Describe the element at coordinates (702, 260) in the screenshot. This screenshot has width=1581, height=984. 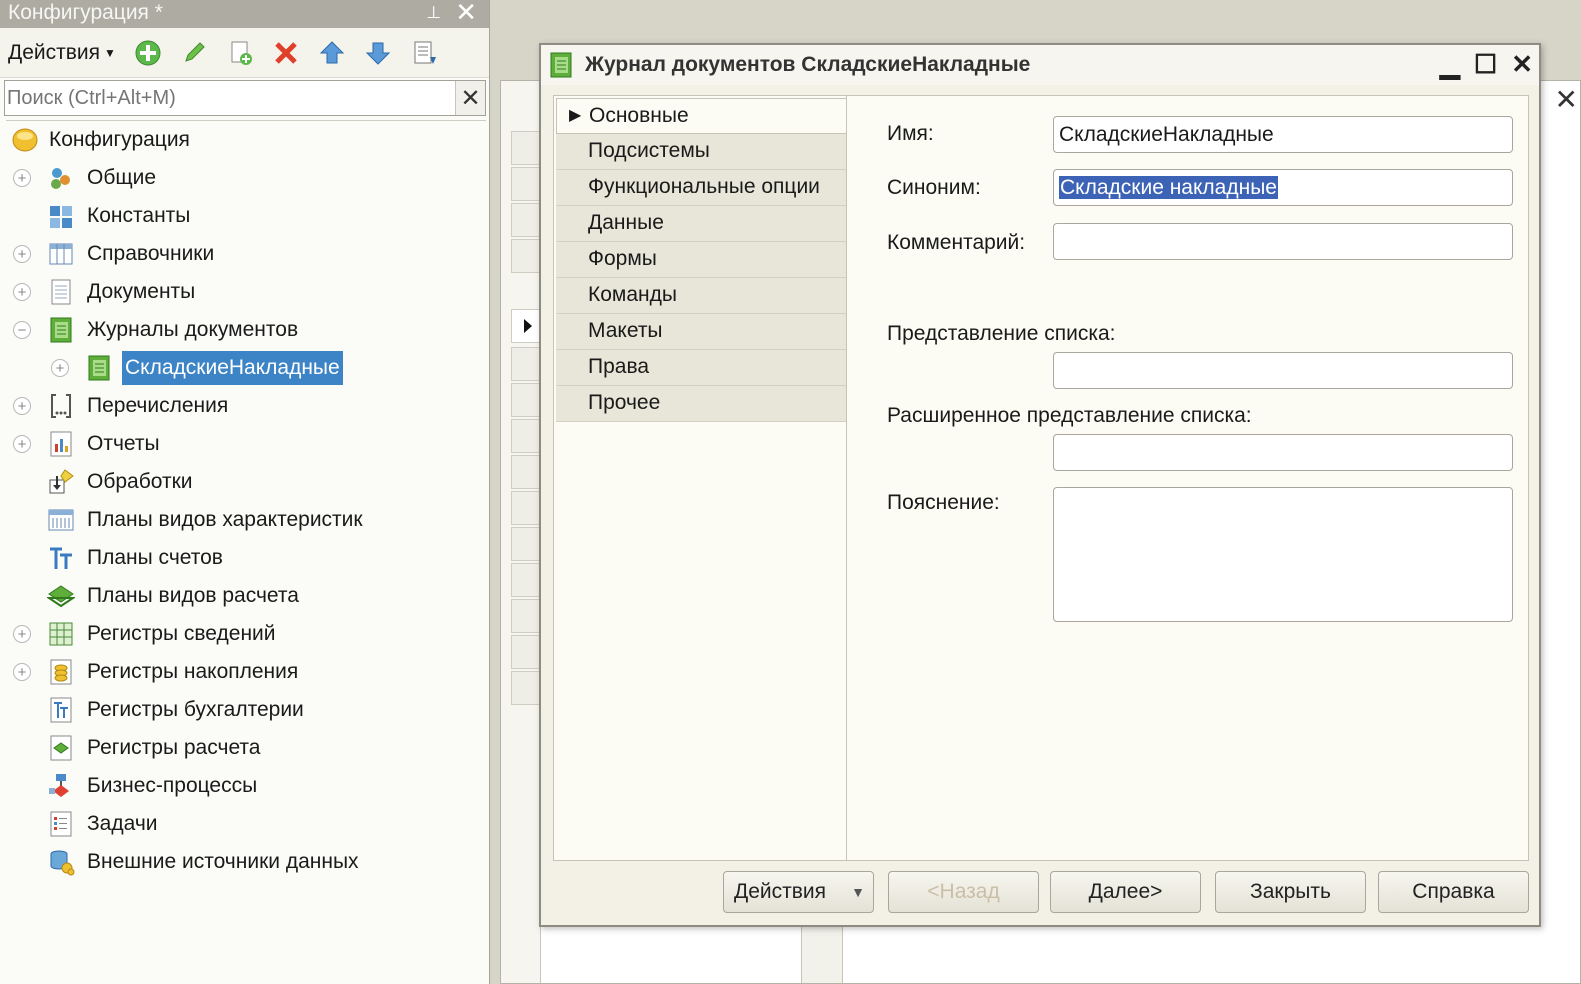
I see `nav-item-forms: Формы` at that location.